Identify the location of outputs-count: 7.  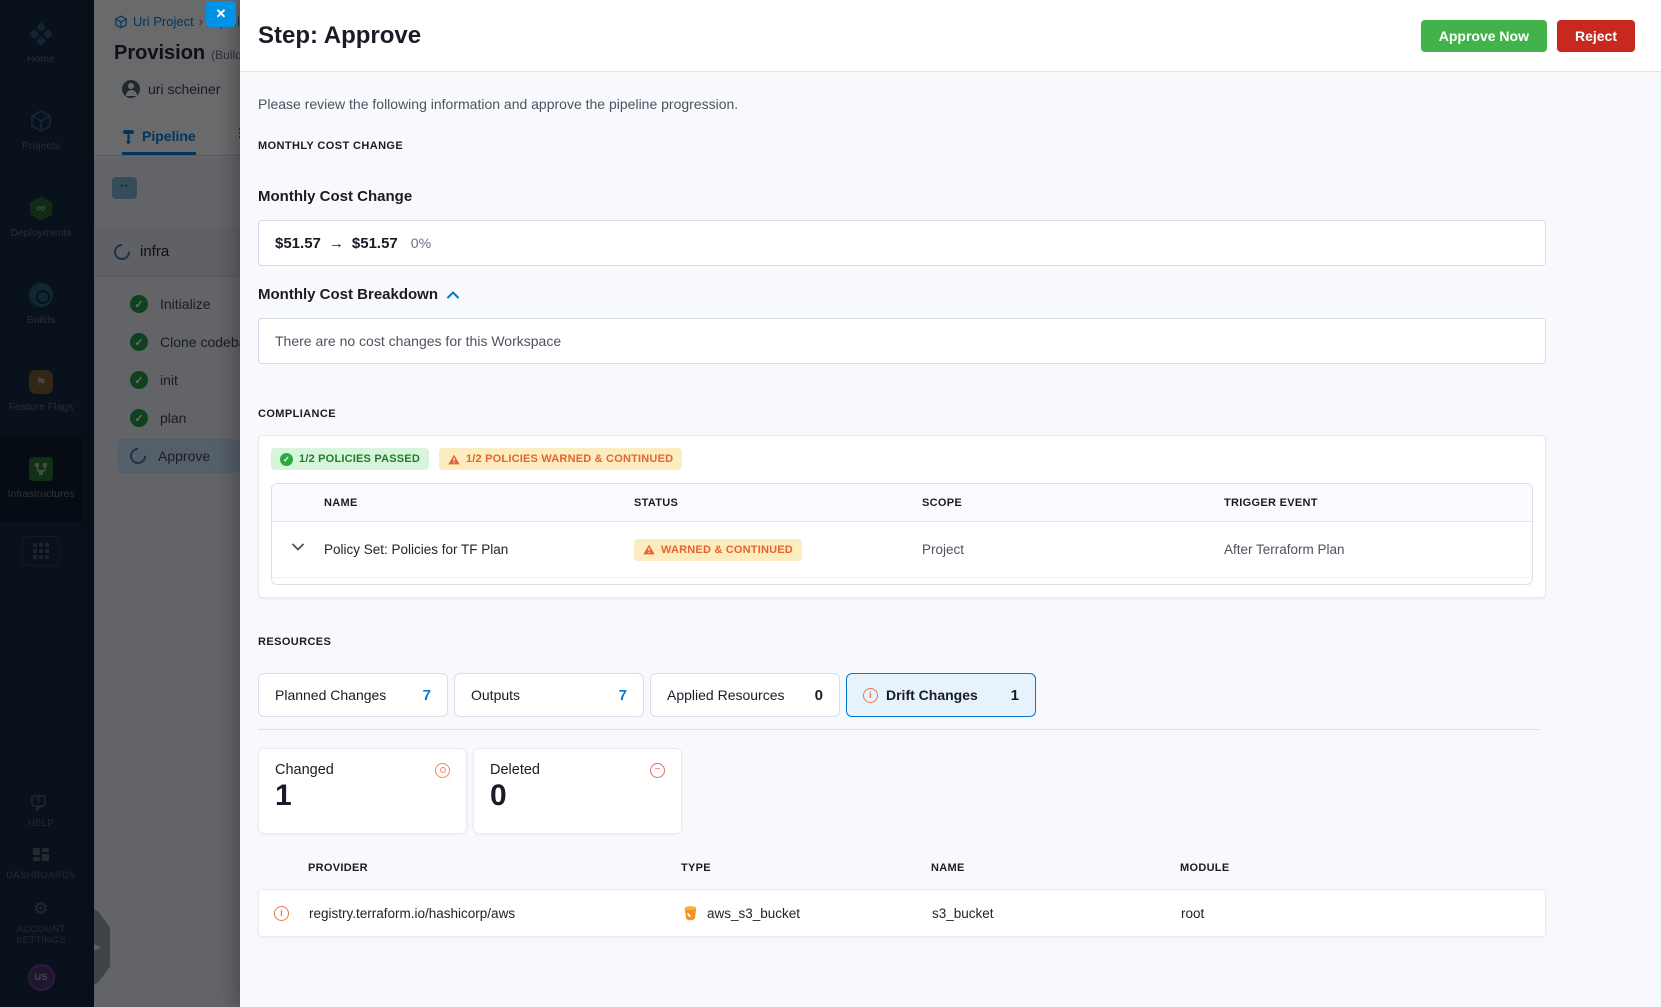
(622, 695).